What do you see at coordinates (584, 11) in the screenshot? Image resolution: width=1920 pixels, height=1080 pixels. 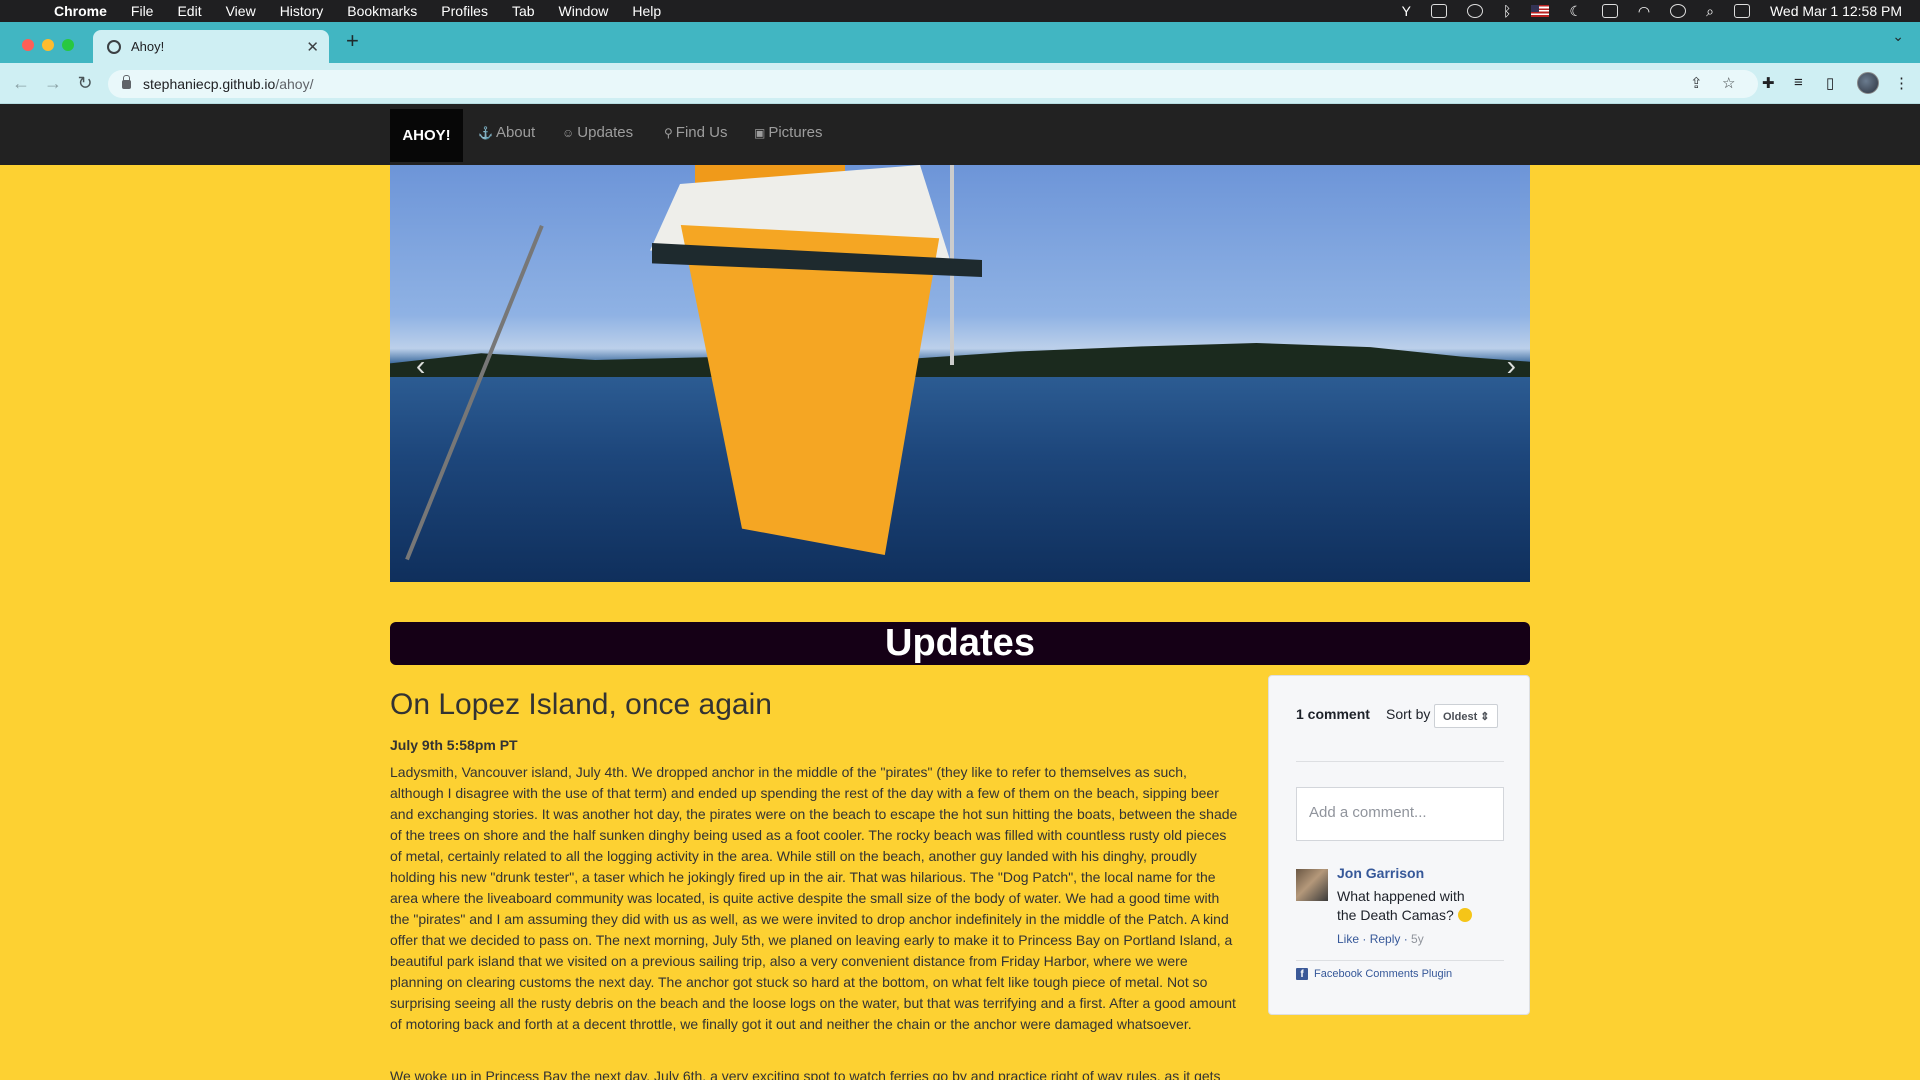 I see `menu-window: Window` at bounding box center [584, 11].